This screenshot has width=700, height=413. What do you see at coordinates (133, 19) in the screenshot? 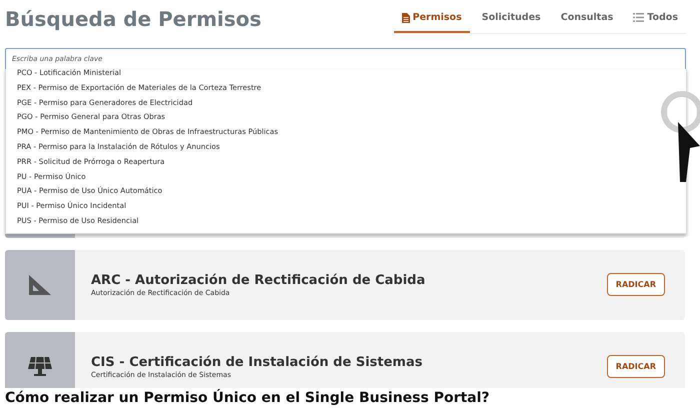
I see `page-title: Búsqueda de Permisos` at bounding box center [133, 19].